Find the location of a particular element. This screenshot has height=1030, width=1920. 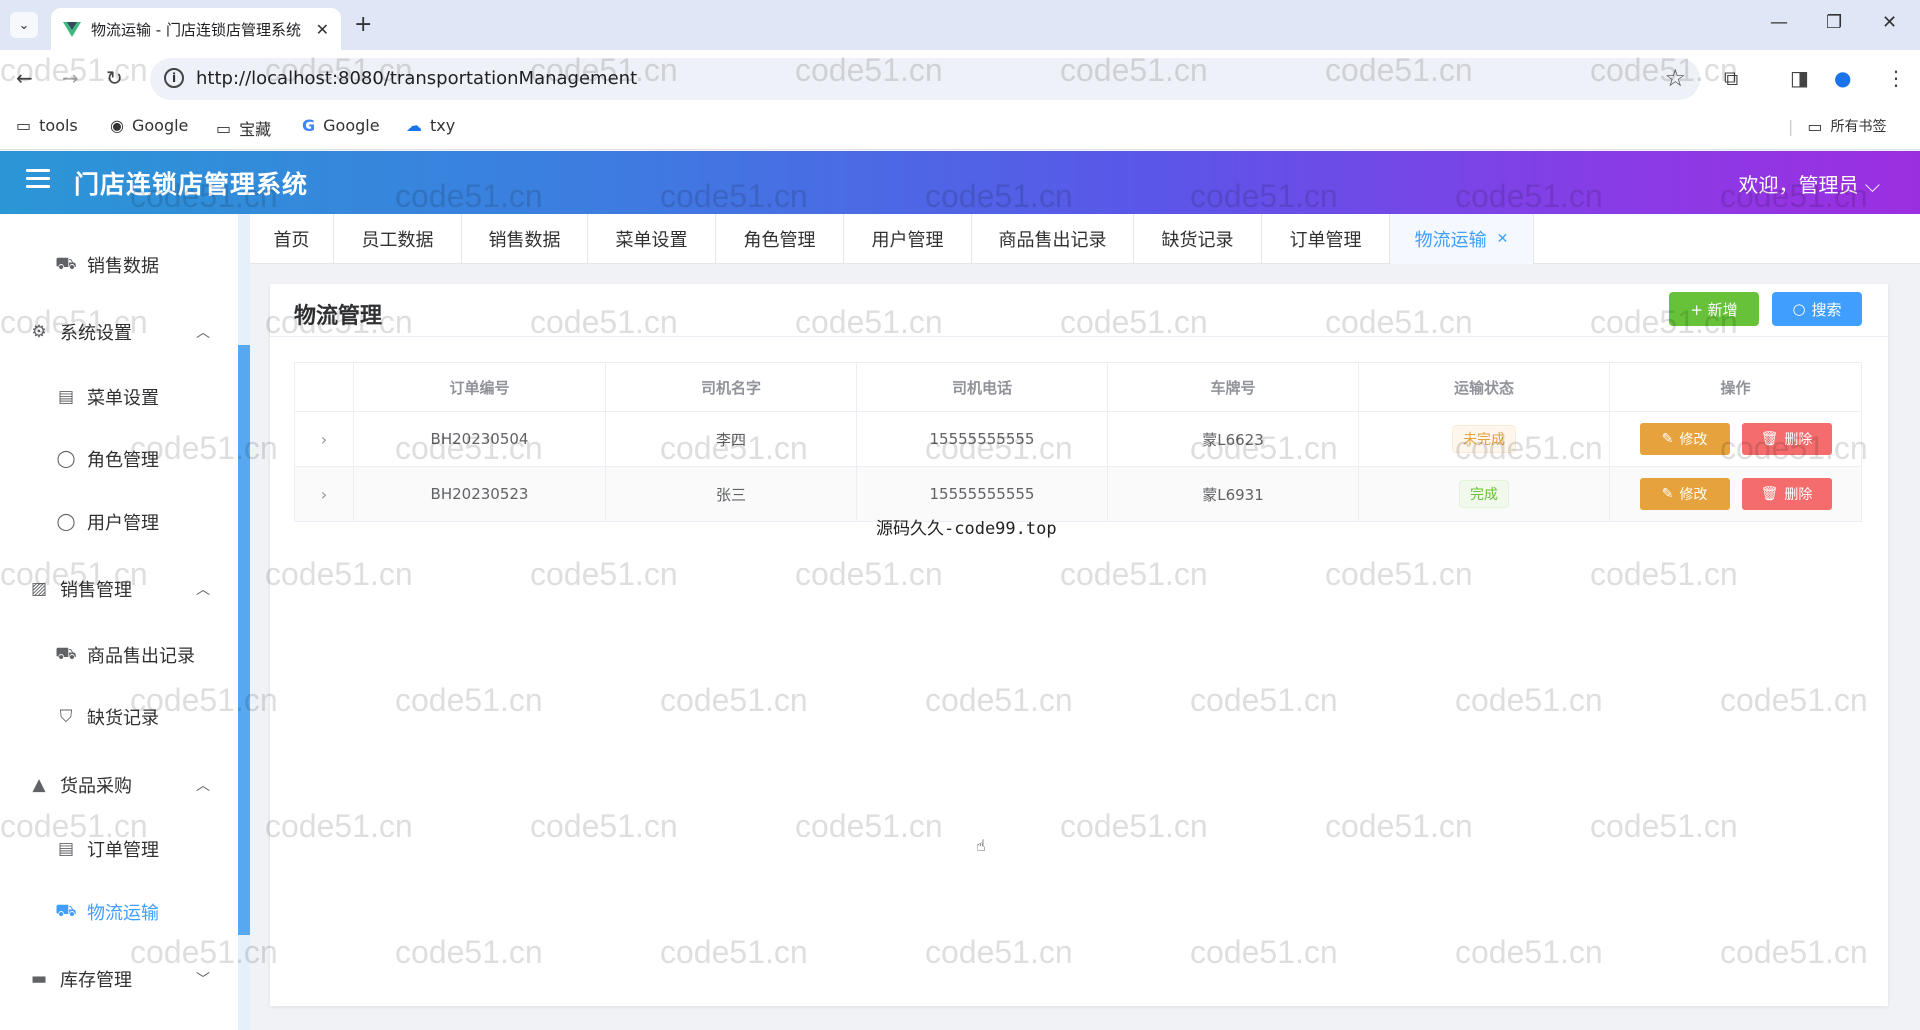

sidebar-item-user-management: ◯ 用户管理 is located at coordinates (119, 522).